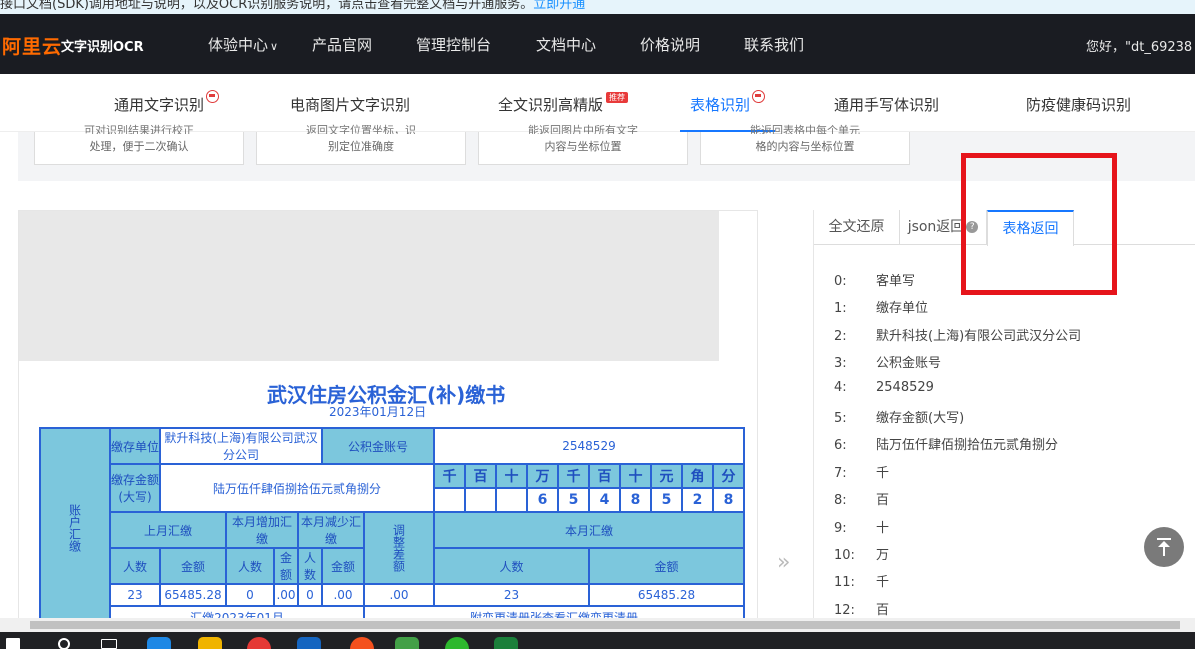 This screenshot has width=1195, height=649. Describe the element at coordinates (64, 643) in the screenshot. I see `search-icon` at that location.